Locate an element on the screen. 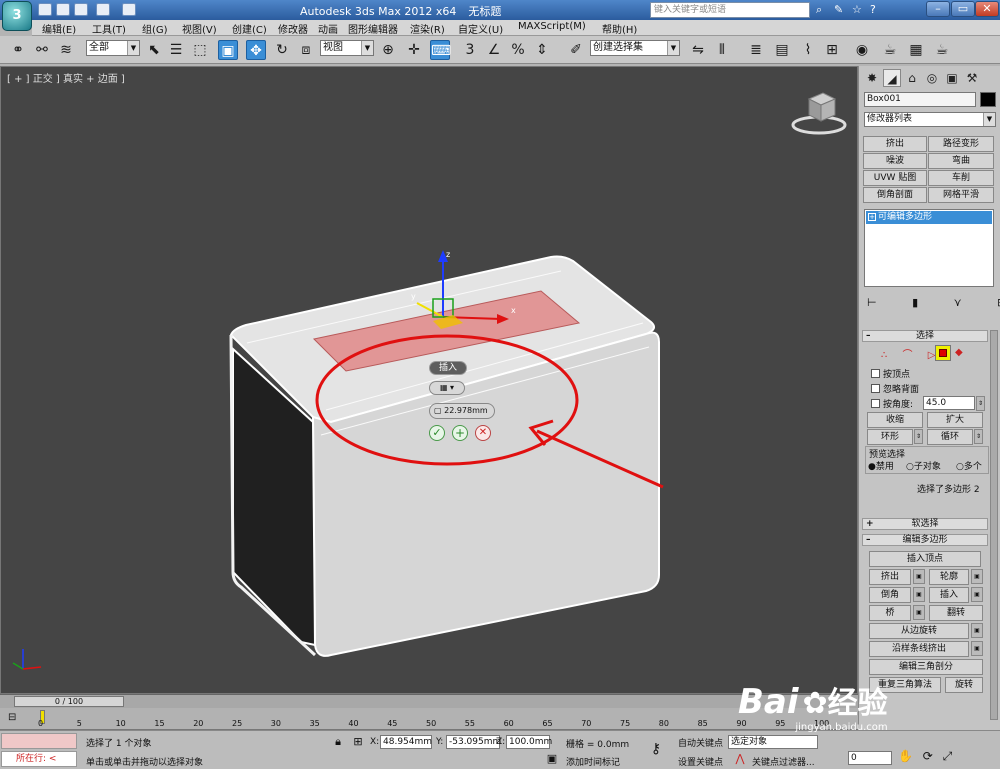 The image size is (1000, 769). app-logo: 3 is located at coordinates (17, 16).